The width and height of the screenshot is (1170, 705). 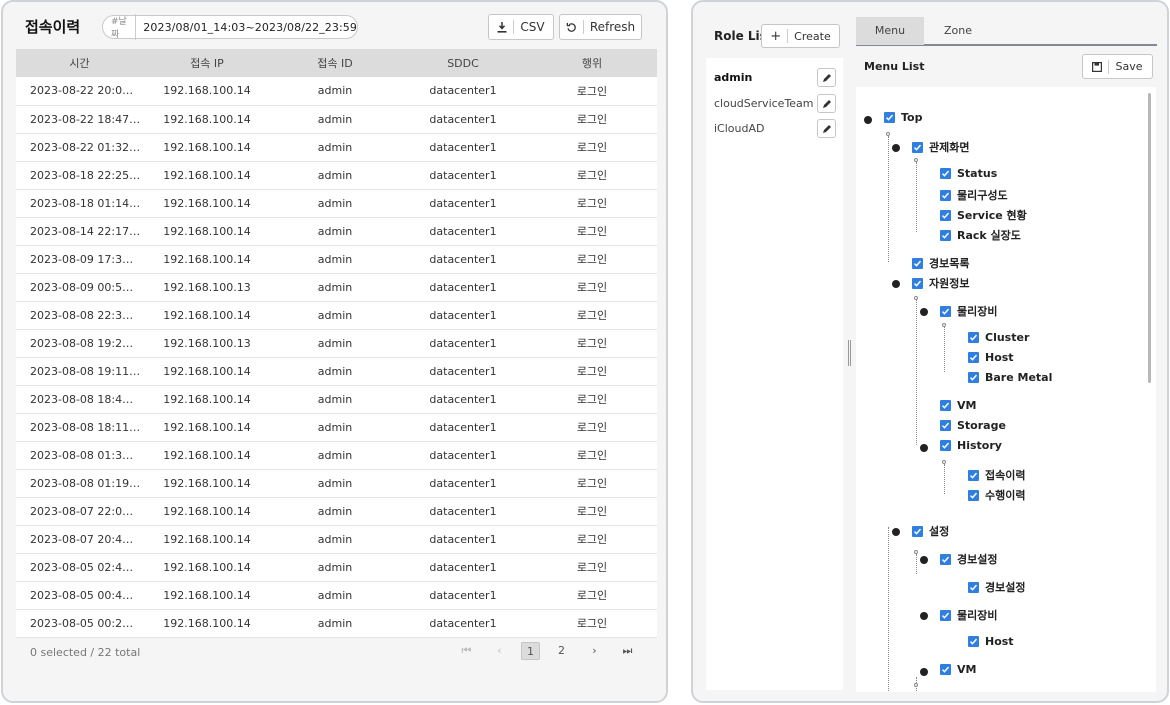 I want to click on tree-node: 자원정보, so click(x=940, y=283).